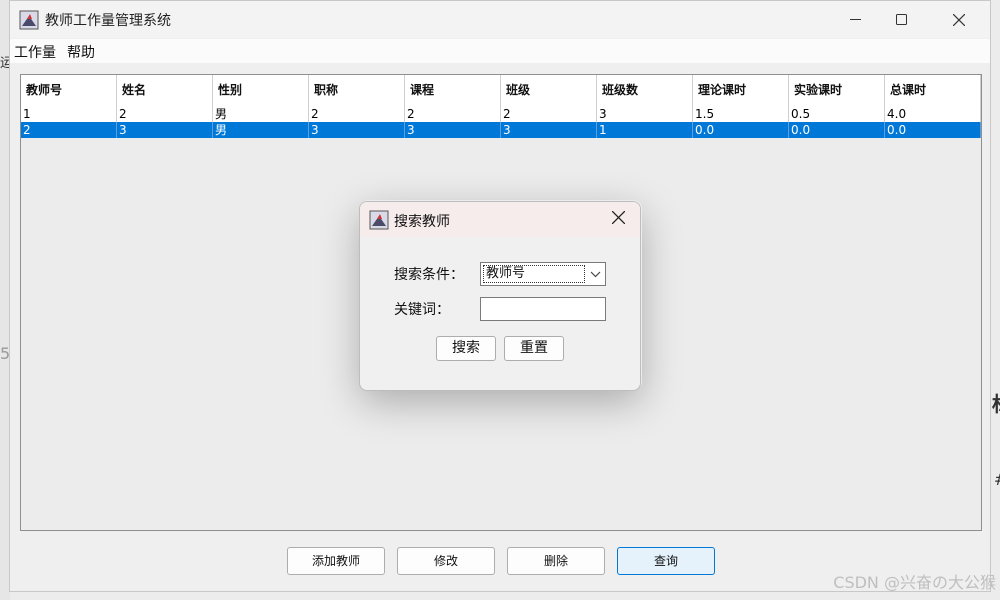  I want to click on close-button, so click(959, 19).